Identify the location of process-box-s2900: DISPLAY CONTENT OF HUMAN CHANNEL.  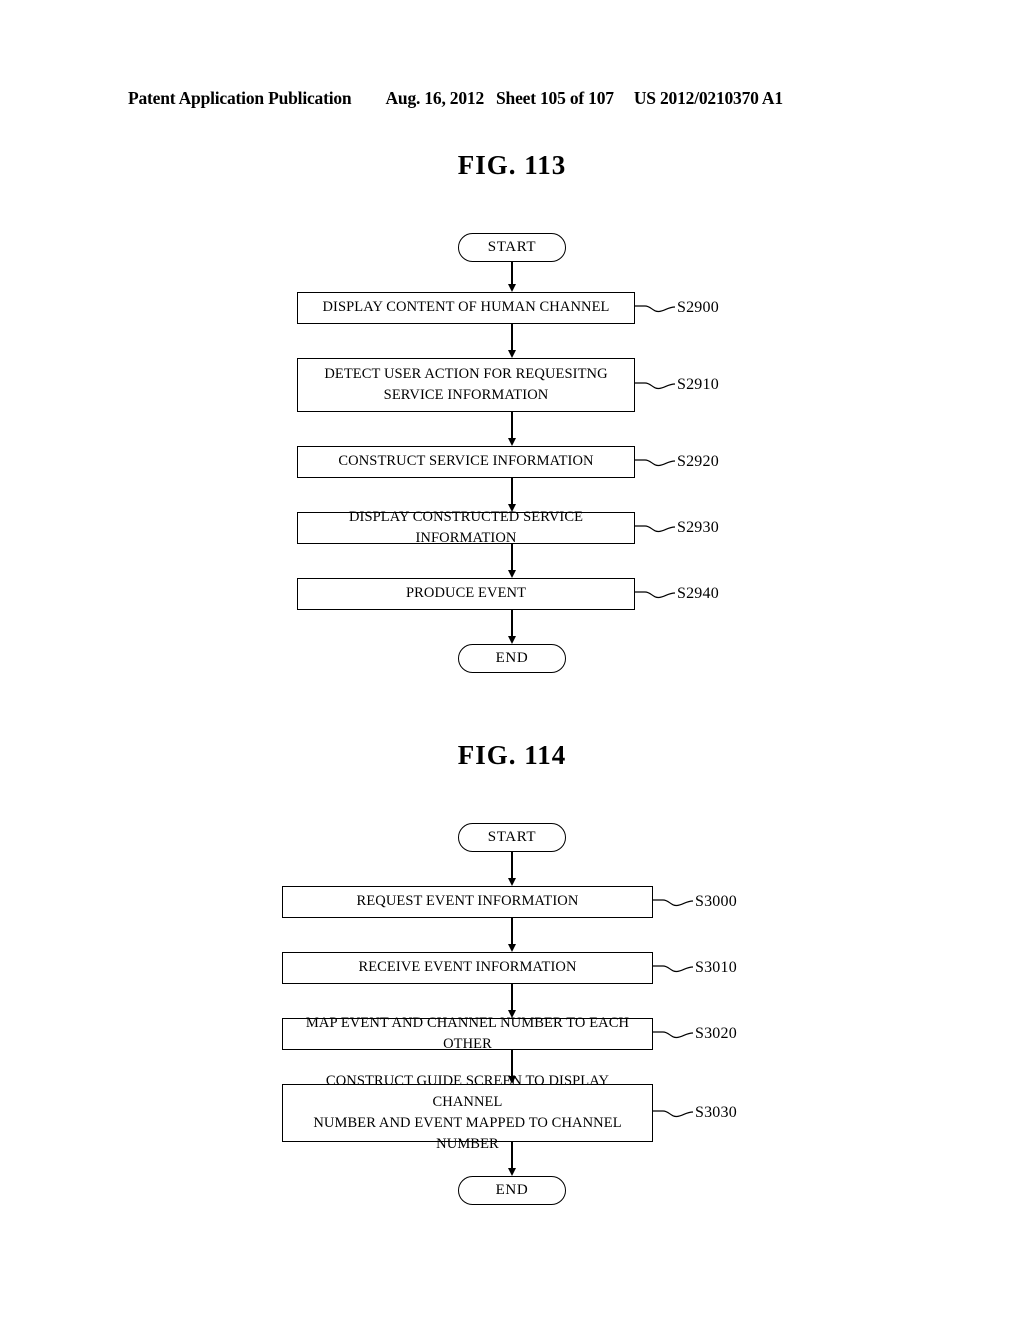
(466, 308).